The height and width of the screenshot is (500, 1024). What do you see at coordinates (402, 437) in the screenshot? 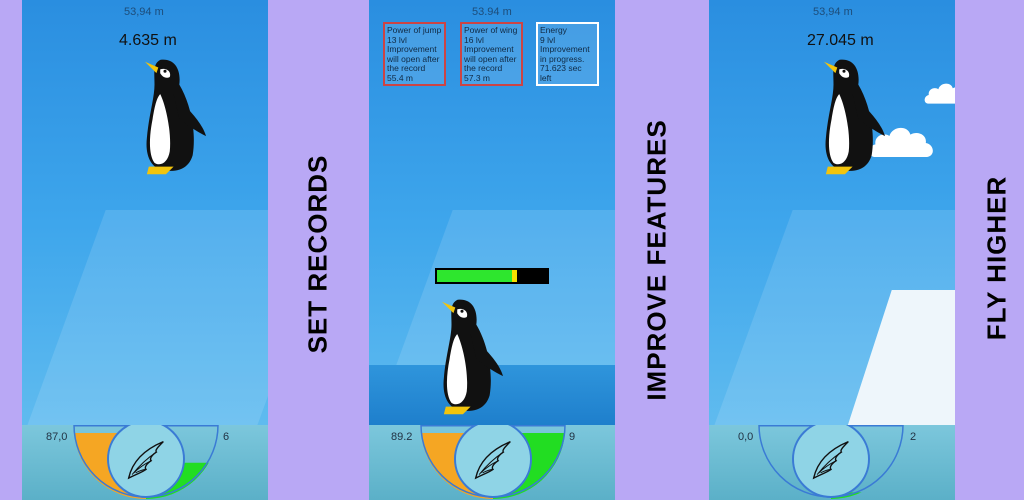
I see `left-gauge-value: 89.2` at bounding box center [402, 437].